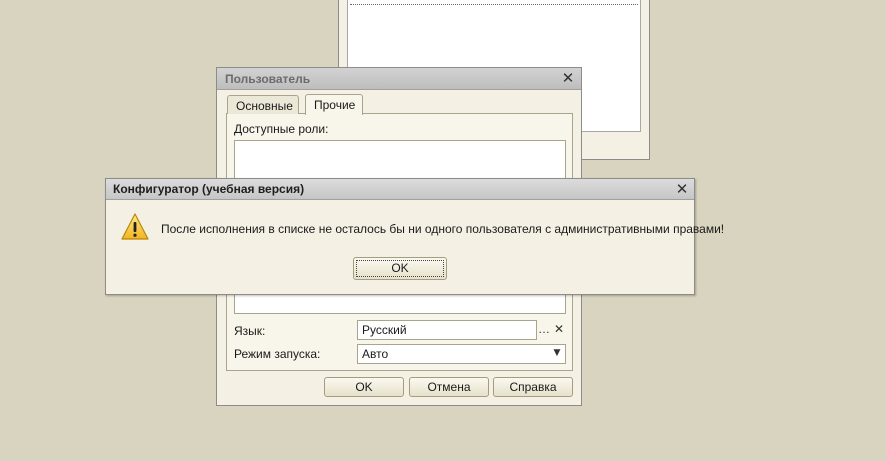 The width and height of the screenshot is (886, 461). Describe the element at coordinates (557, 354) in the screenshot. I see `chevron-down-icon: ▼` at that location.